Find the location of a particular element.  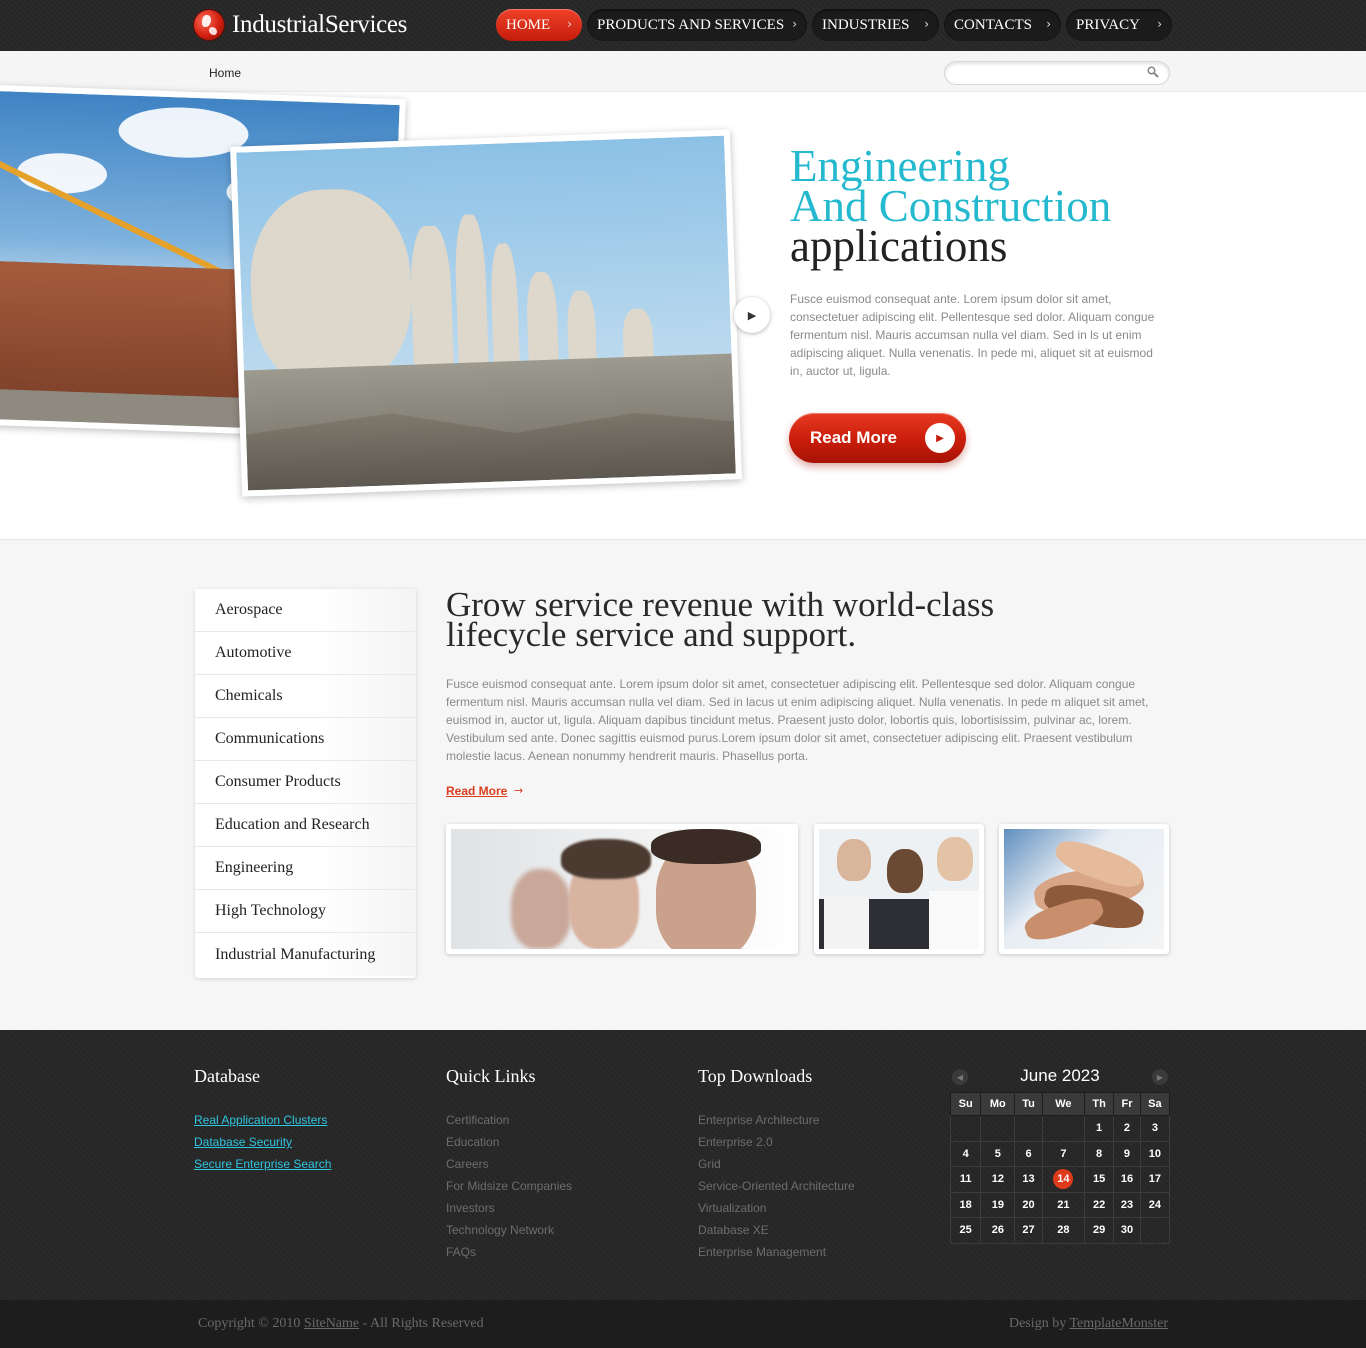

sidebar-item-consumer-products: Consumer Products is located at coordinates (305, 782).